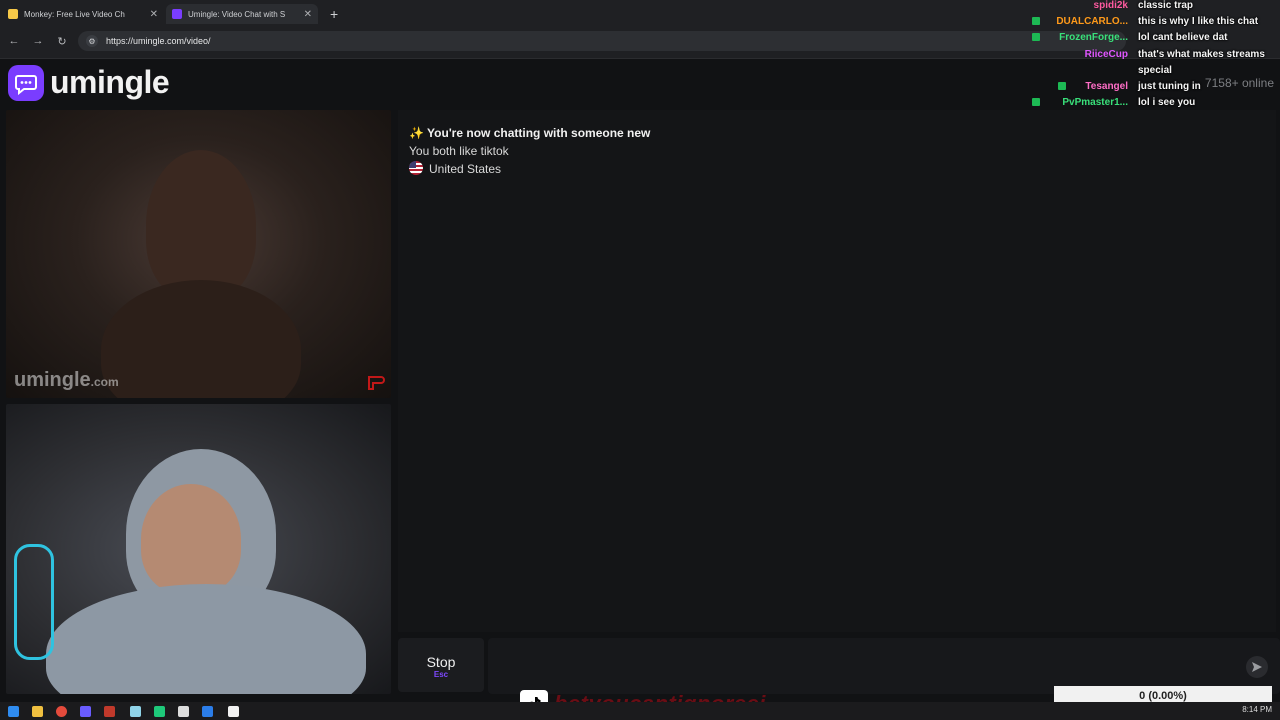  I want to click on paint-icon, so click(233, 711).